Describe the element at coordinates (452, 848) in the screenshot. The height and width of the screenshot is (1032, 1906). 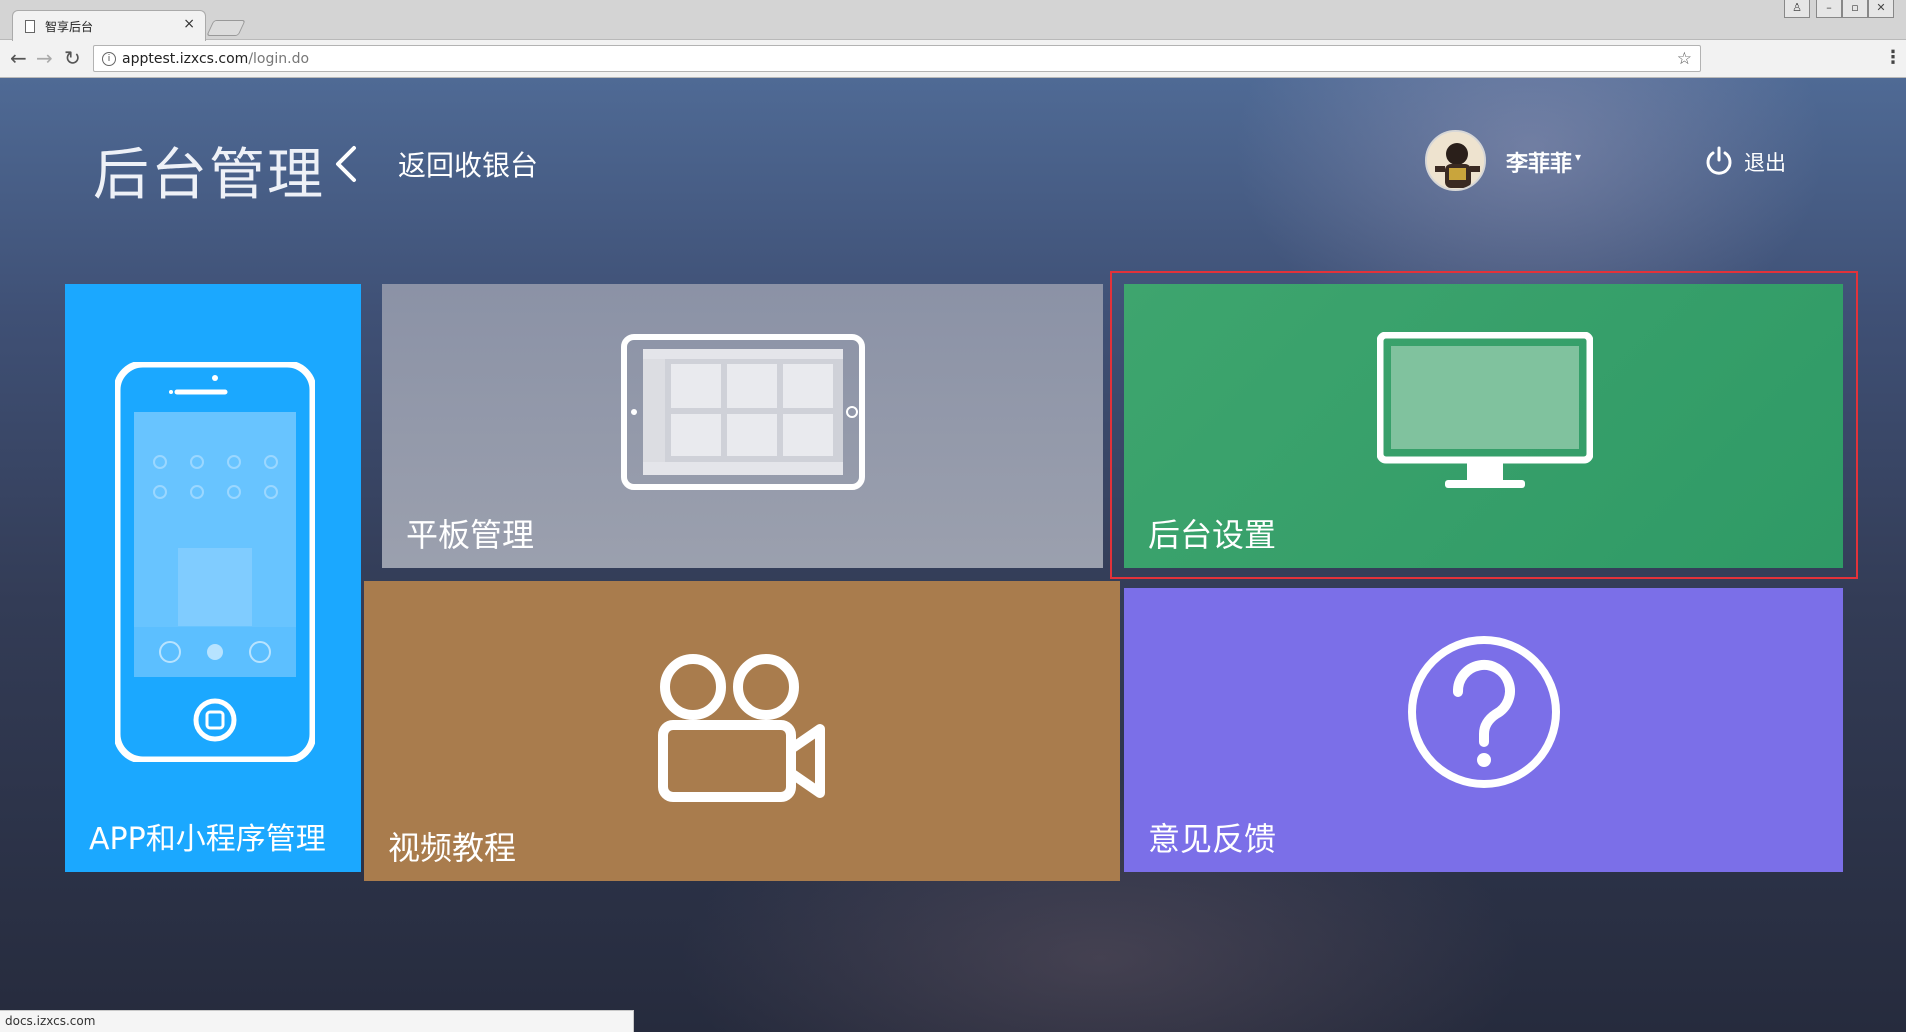
I see `tile-label: 视频教程` at that location.